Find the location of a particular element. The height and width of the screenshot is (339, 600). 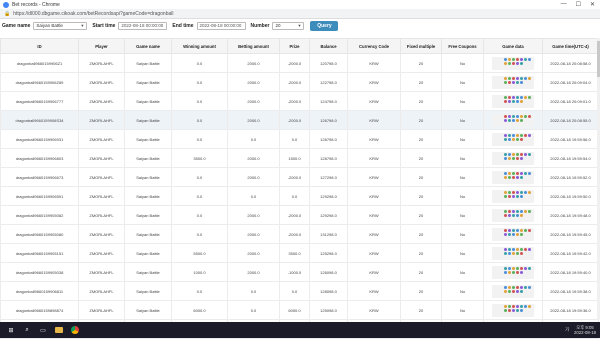

cell-id: dragonball9660159906S34 is located at coordinates (39, 120).